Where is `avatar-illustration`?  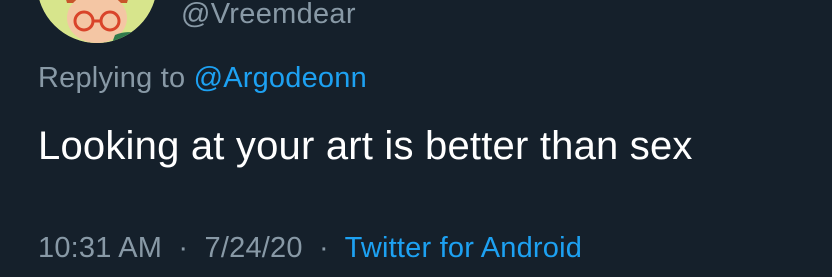 avatar-illustration is located at coordinates (97, 21).